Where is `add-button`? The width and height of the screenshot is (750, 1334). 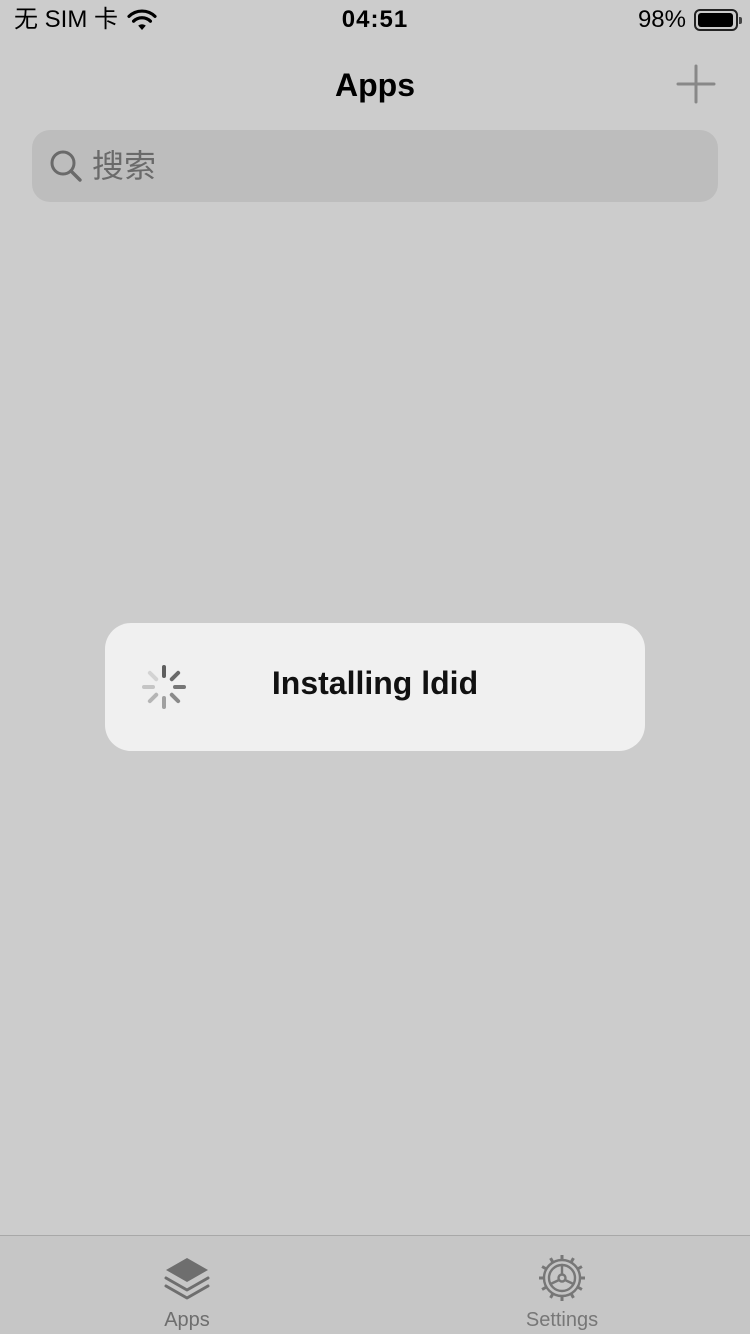 add-button is located at coordinates (696, 84).